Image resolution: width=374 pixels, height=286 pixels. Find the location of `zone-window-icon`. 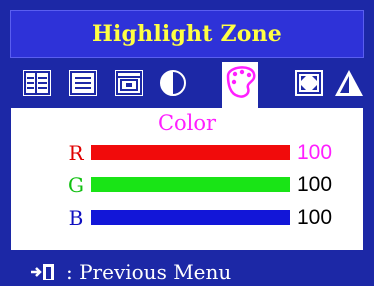

zone-window-icon is located at coordinates (129, 83).